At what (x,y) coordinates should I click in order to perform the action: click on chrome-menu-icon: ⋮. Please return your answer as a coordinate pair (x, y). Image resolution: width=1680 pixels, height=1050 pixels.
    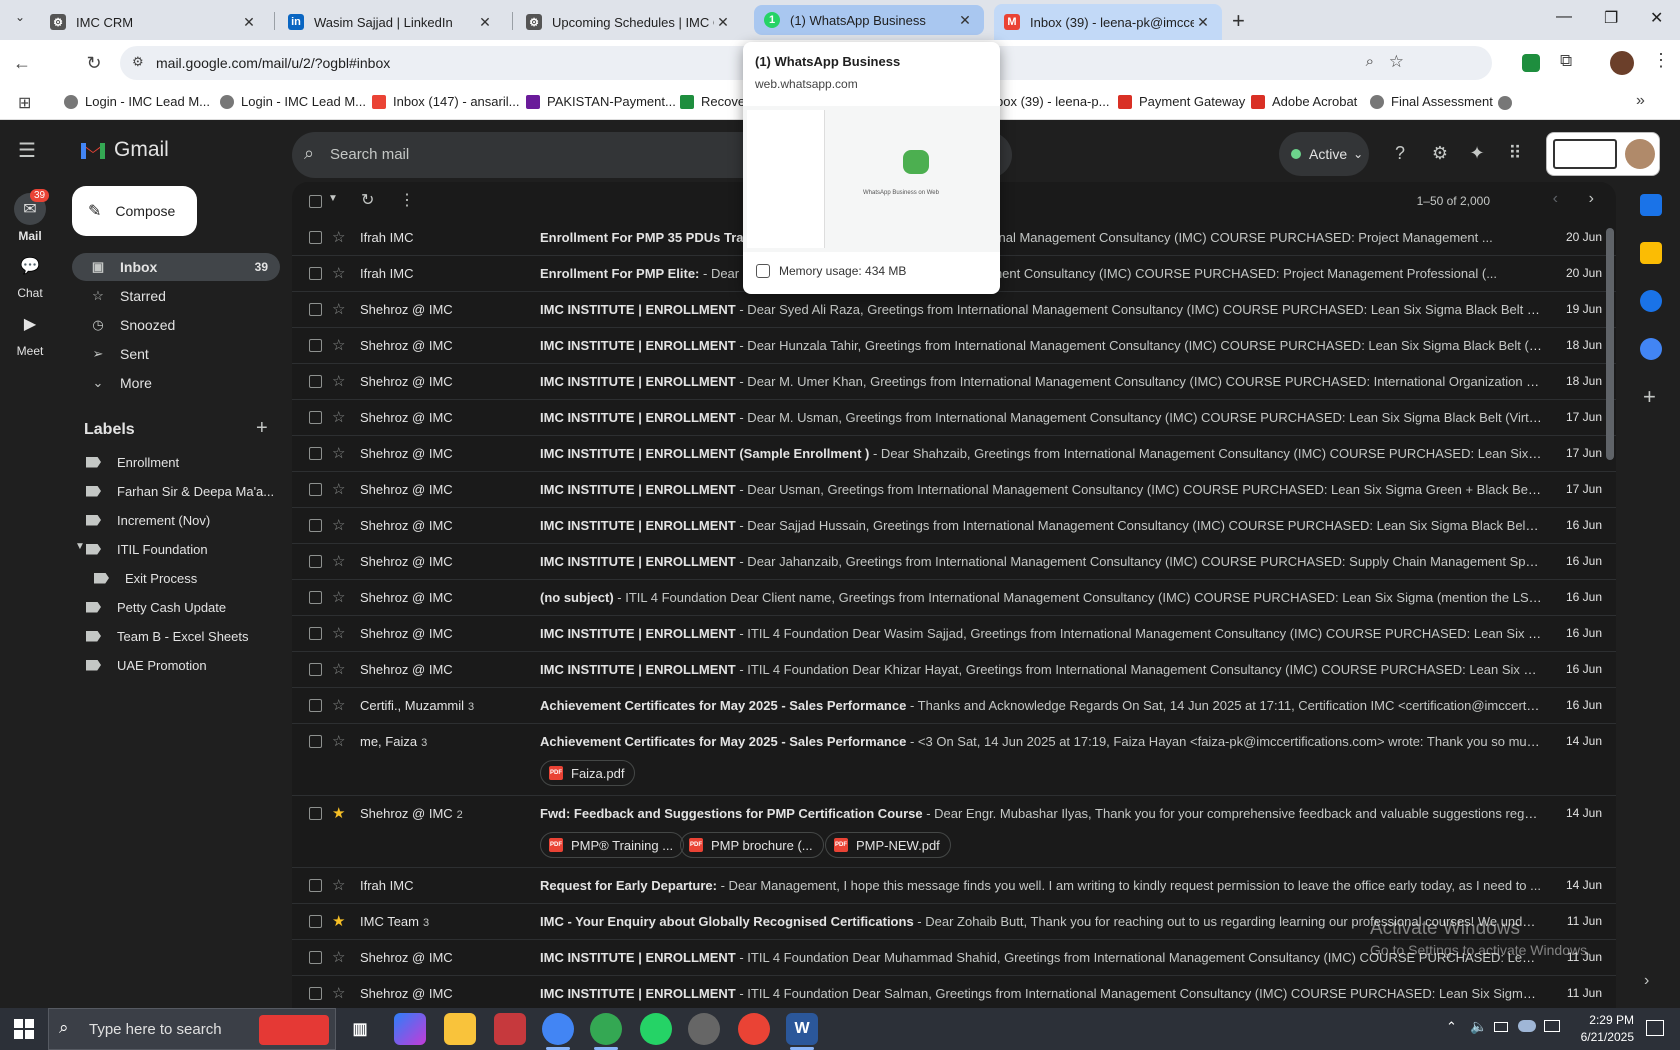
    Looking at the image, I should click on (1661, 60).